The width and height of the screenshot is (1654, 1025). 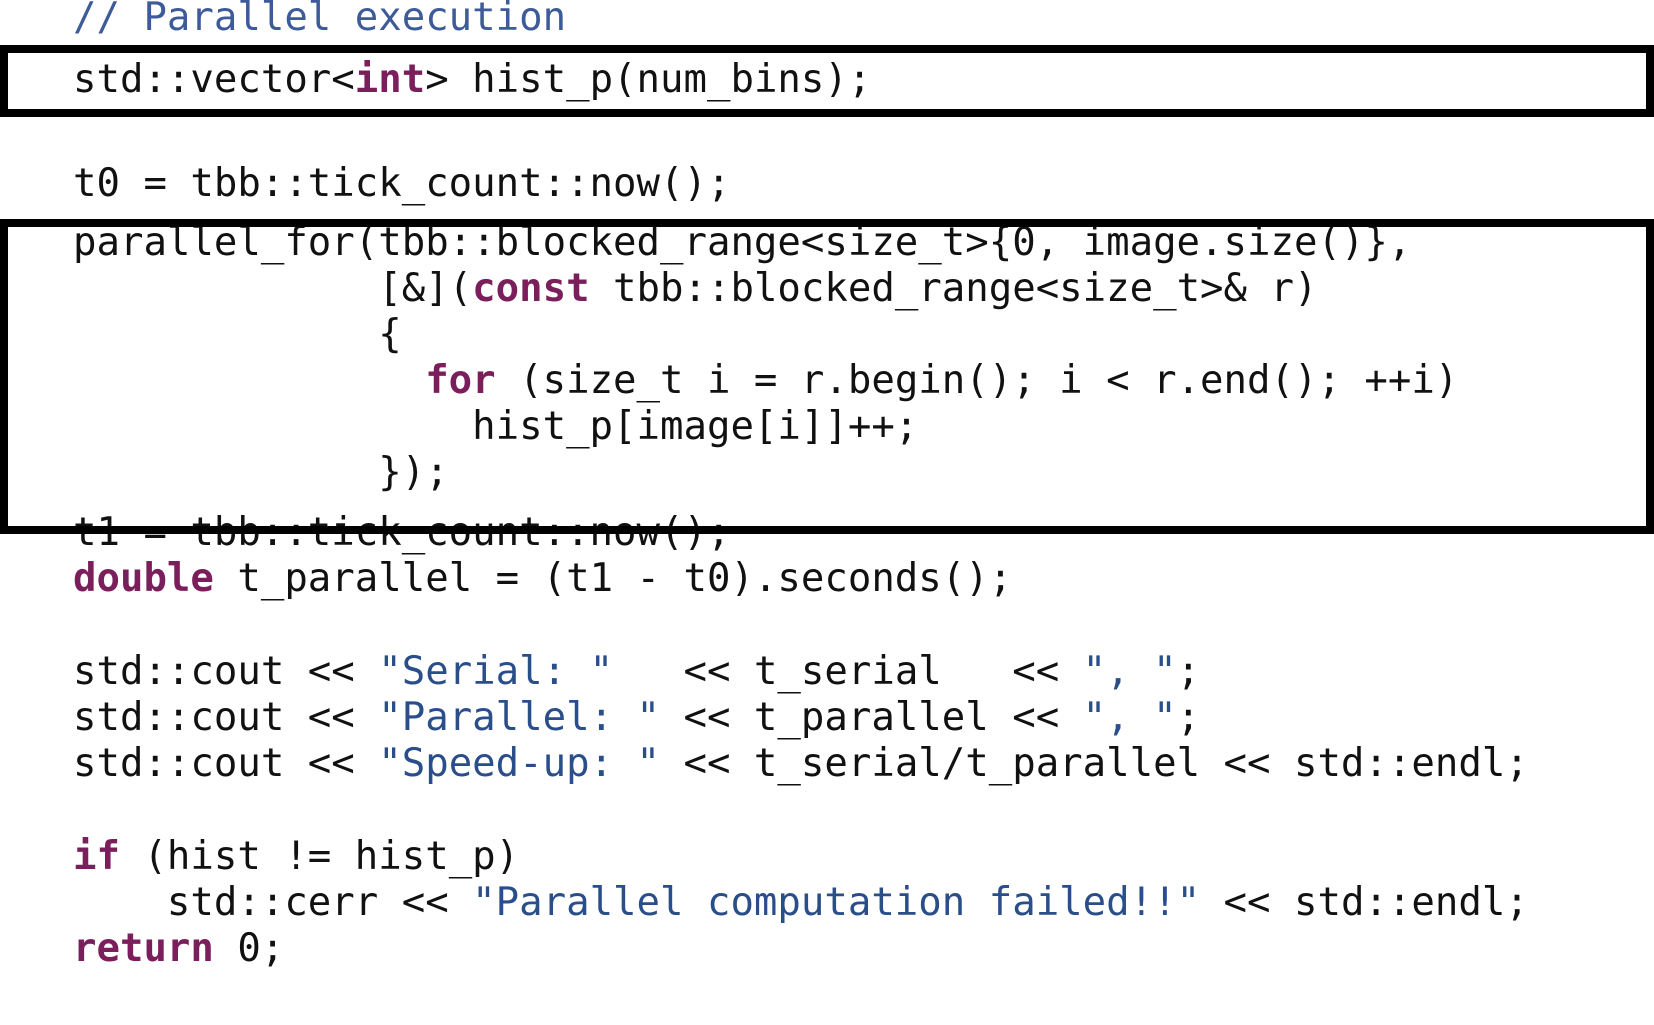 I want to click on code-line-return: return 0;, so click(x=178, y=949).